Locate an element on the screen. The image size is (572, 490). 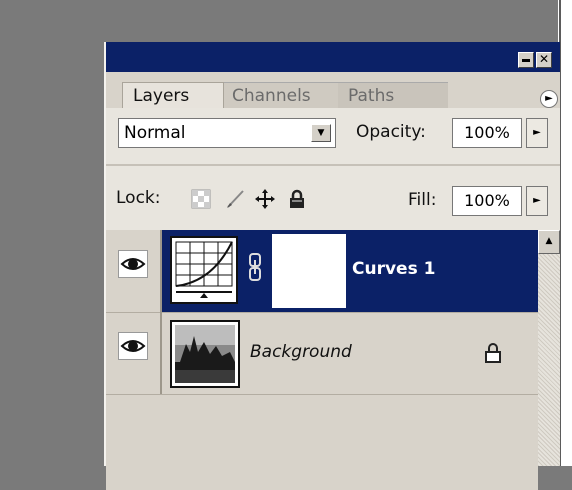
tab-channels: Channels is located at coordinates (280, 95).